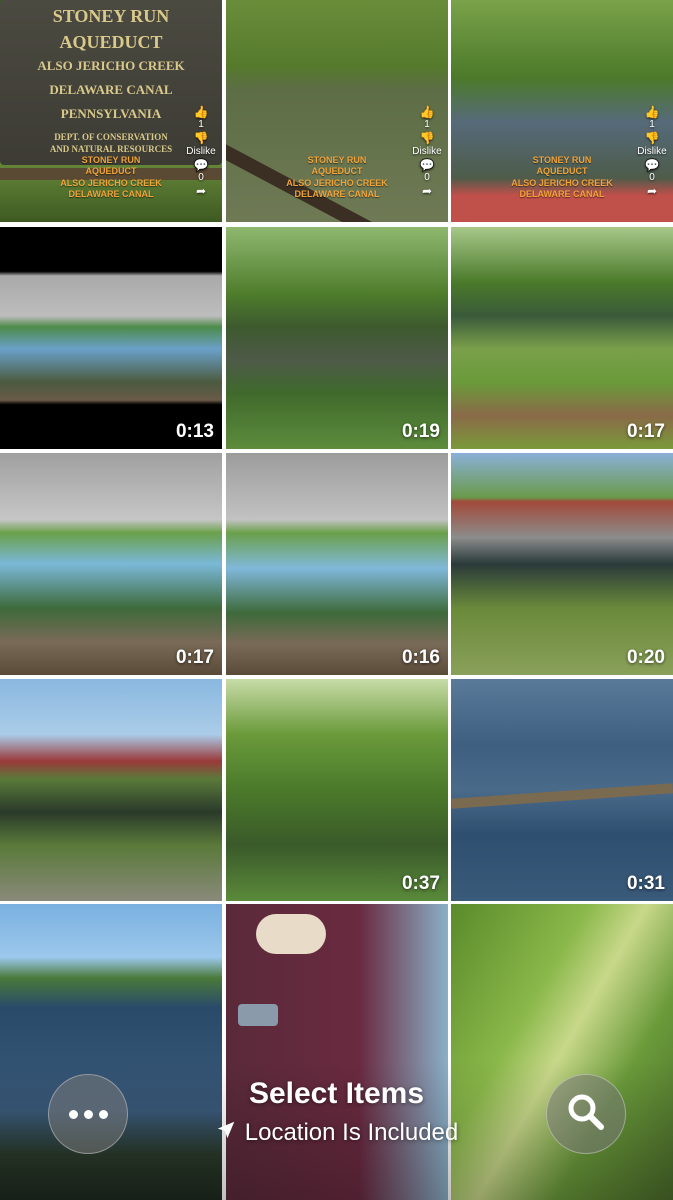  Describe the element at coordinates (111, 338) in the screenshot. I see `grid-item-video: 0:13` at that location.